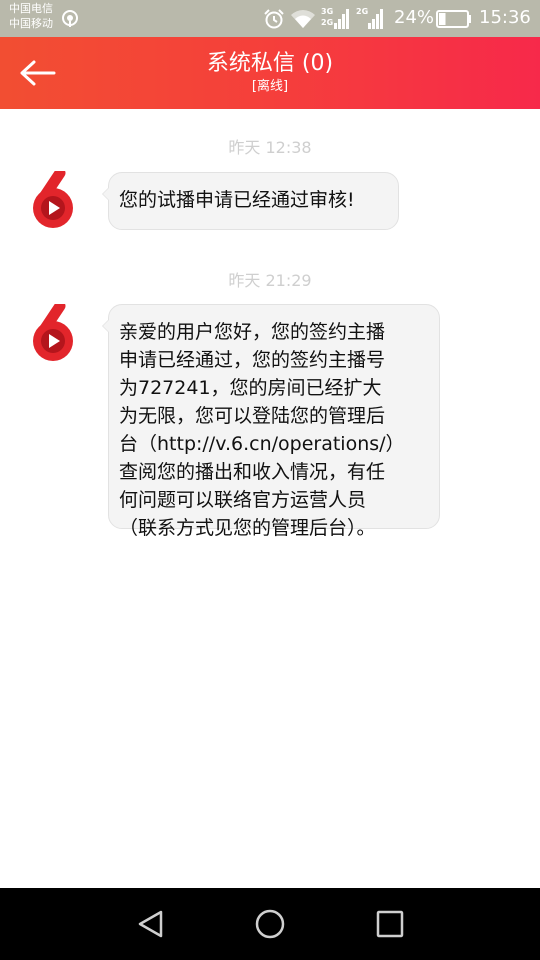 This screenshot has width=540, height=960. Describe the element at coordinates (303, 19) in the screenshot. I see `wifi-icon` at that location.